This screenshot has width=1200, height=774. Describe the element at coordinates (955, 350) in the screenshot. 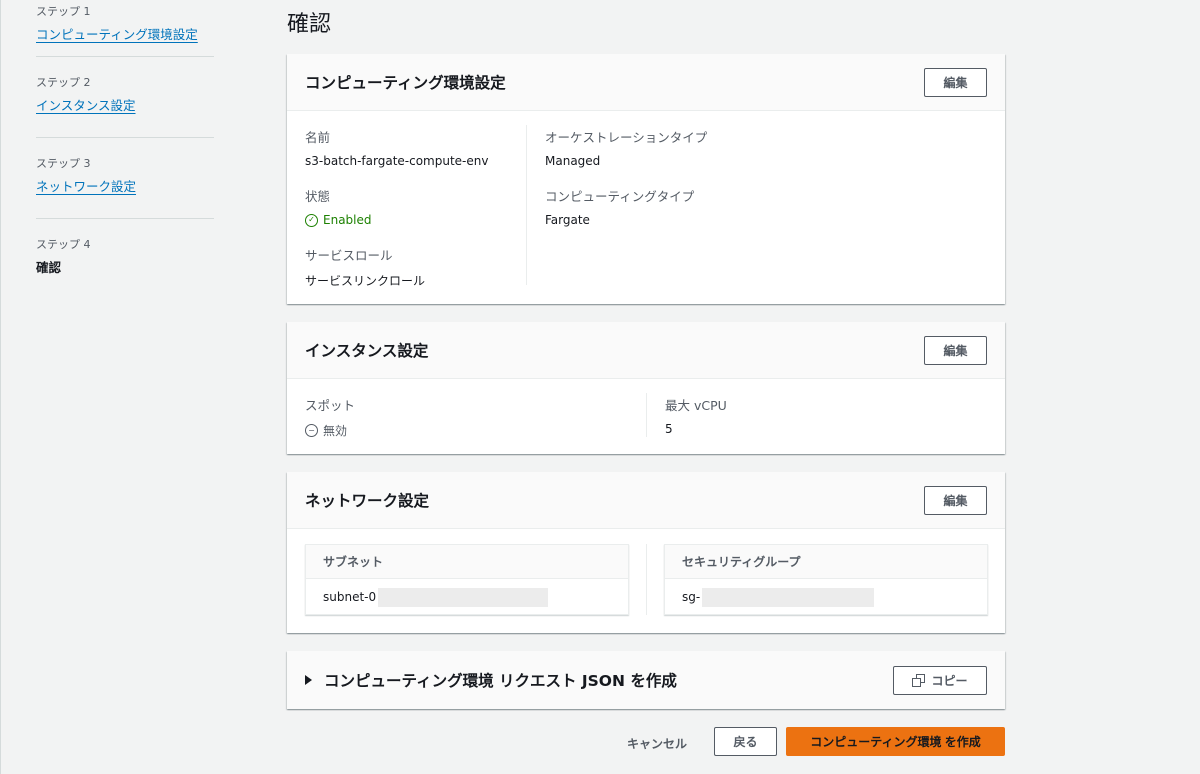

I see `edit-instance-button: 編集` at that location.